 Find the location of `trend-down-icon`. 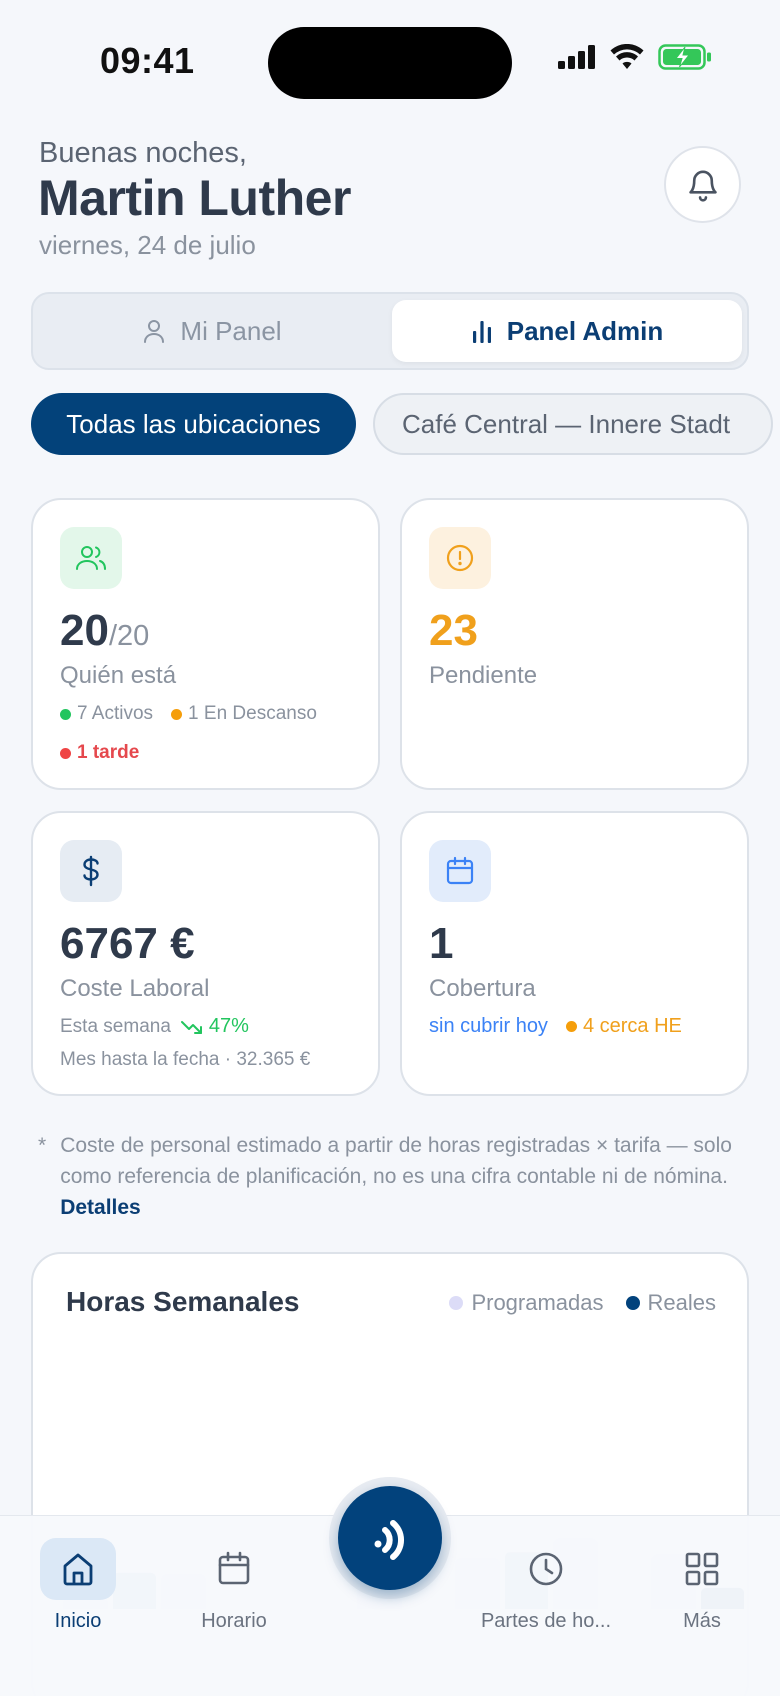

trend-down-icon is located at coordinates (191, 1027).